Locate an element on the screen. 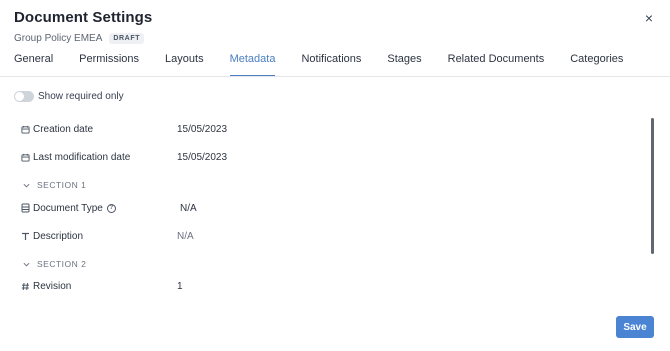  section-1-label: SECTION 1 is located at coordinates (62, 185).